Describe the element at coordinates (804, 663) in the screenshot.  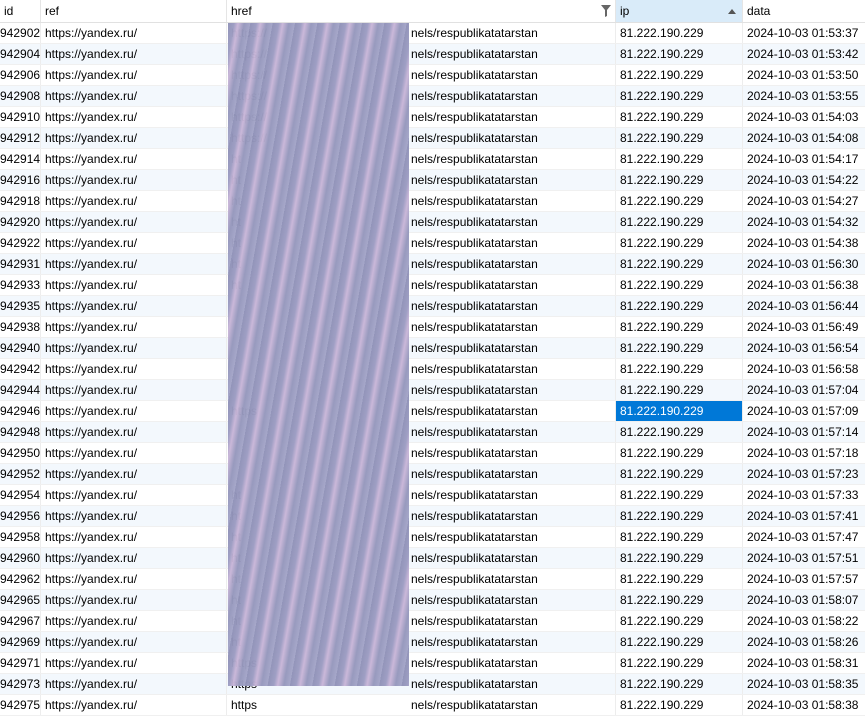
I see `cell-data: 2024-10-03 01:58:31` at that location.